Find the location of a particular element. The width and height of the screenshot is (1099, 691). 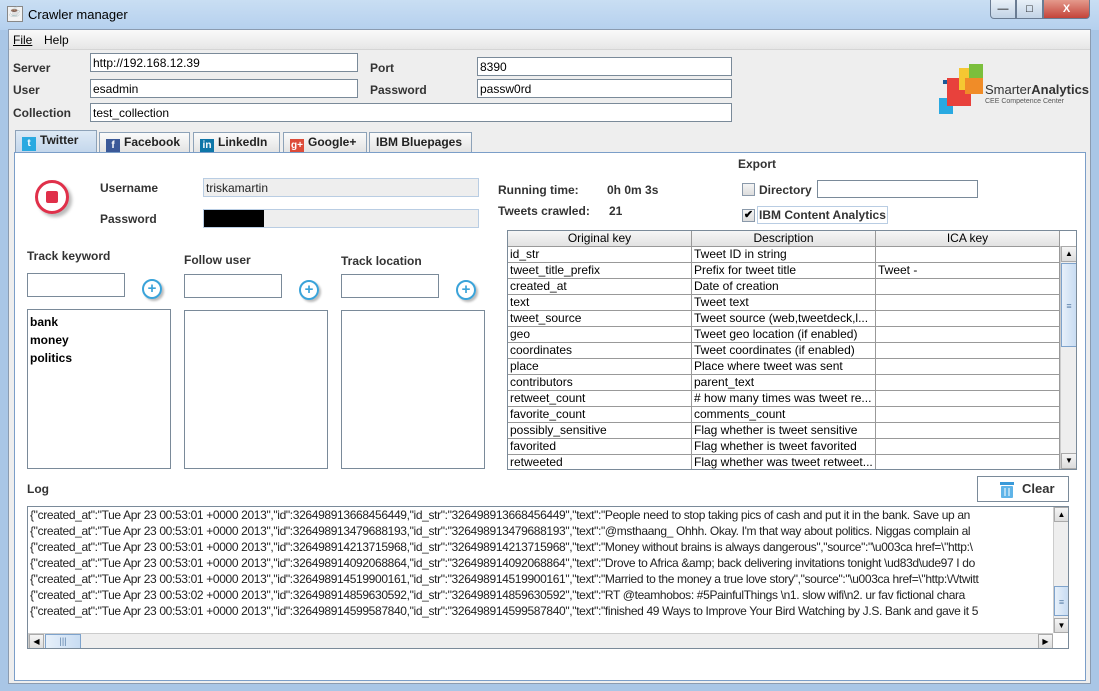

cell-original-key: favorited is located at coordinates (600, 447).